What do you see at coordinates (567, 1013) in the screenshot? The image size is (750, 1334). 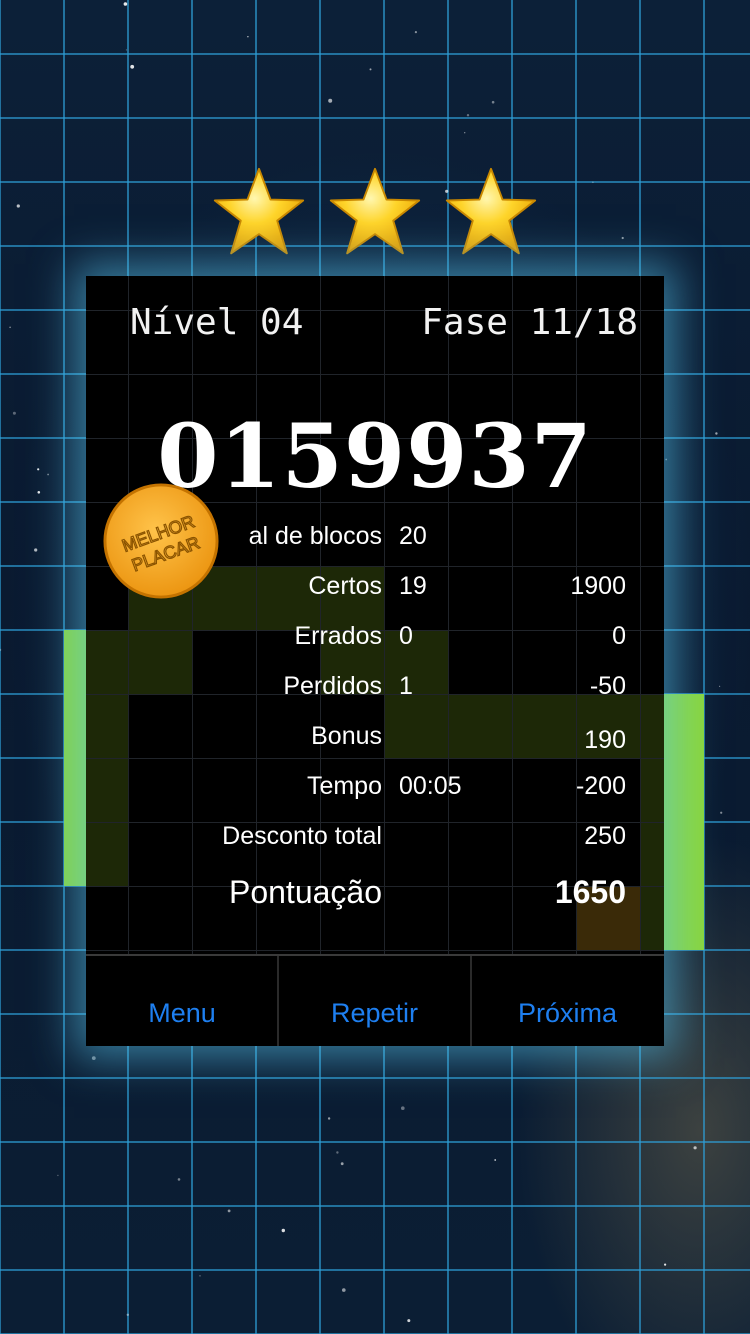 I see `next-button: Próxima` at bounding box center [567, 1013].